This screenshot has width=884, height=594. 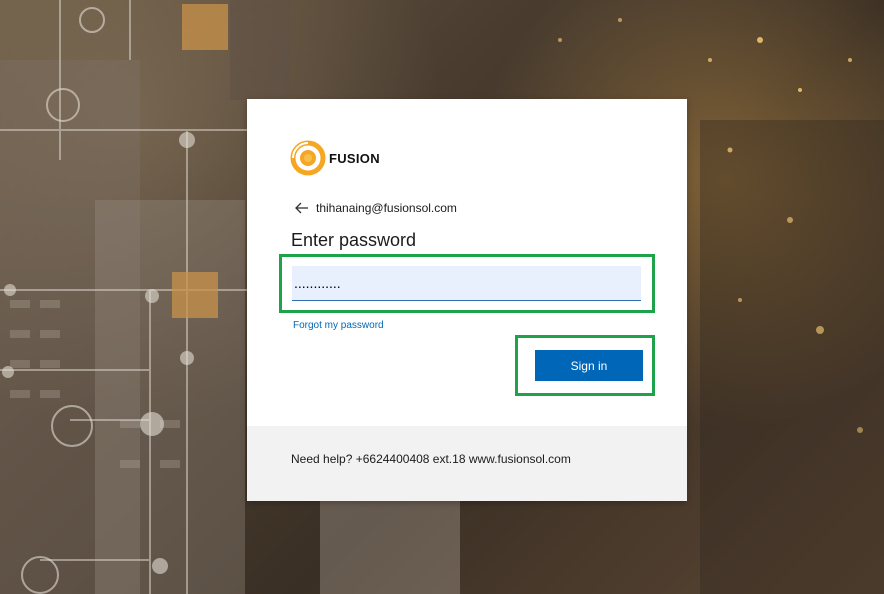 What do you see at coordinates (338, 325) in the screenshot?
I see `forgot-password-link: Forgot my password` at bounding box center [338, 325].